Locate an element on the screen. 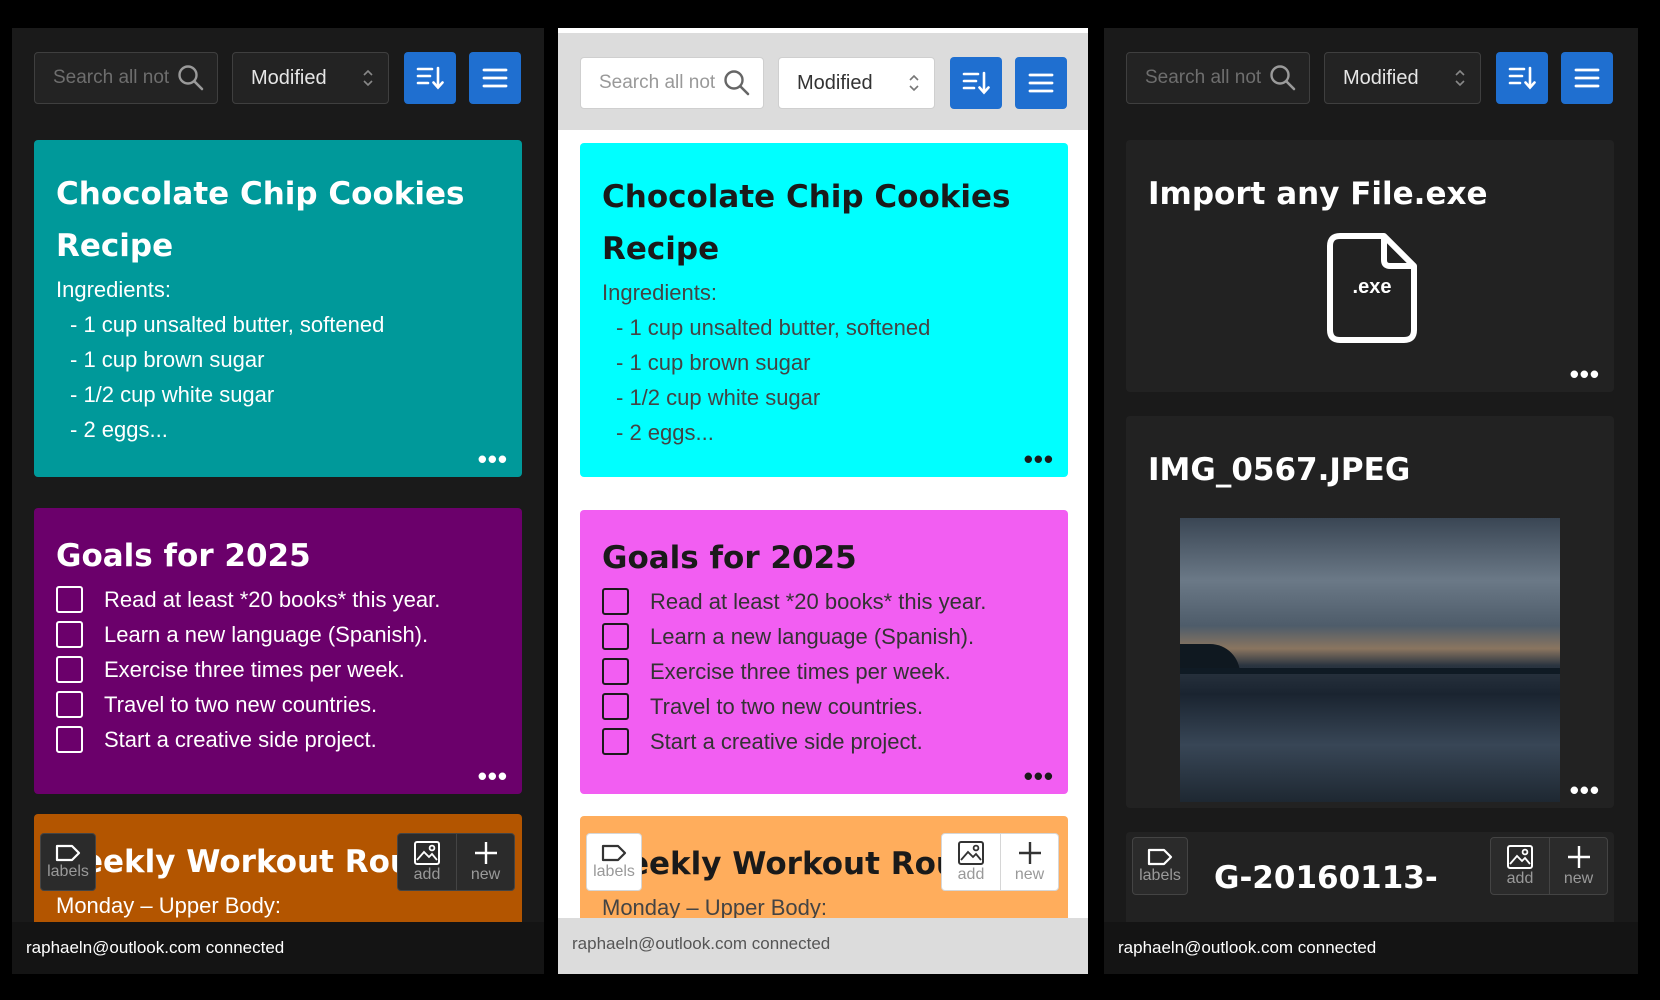  photo-thumbnail is located at coordinates (1370, 660).